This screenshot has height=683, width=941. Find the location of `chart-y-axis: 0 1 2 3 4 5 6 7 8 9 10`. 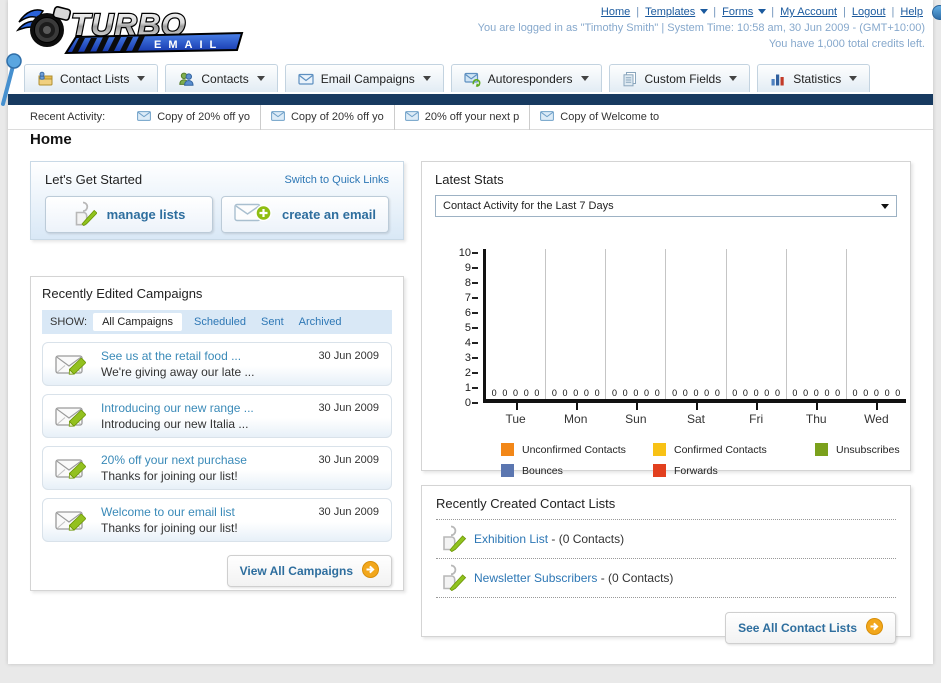

chart-y-axis: 0 1 2 3 4 5 6 7 8 9 10 is located at coordinates (464, 328).